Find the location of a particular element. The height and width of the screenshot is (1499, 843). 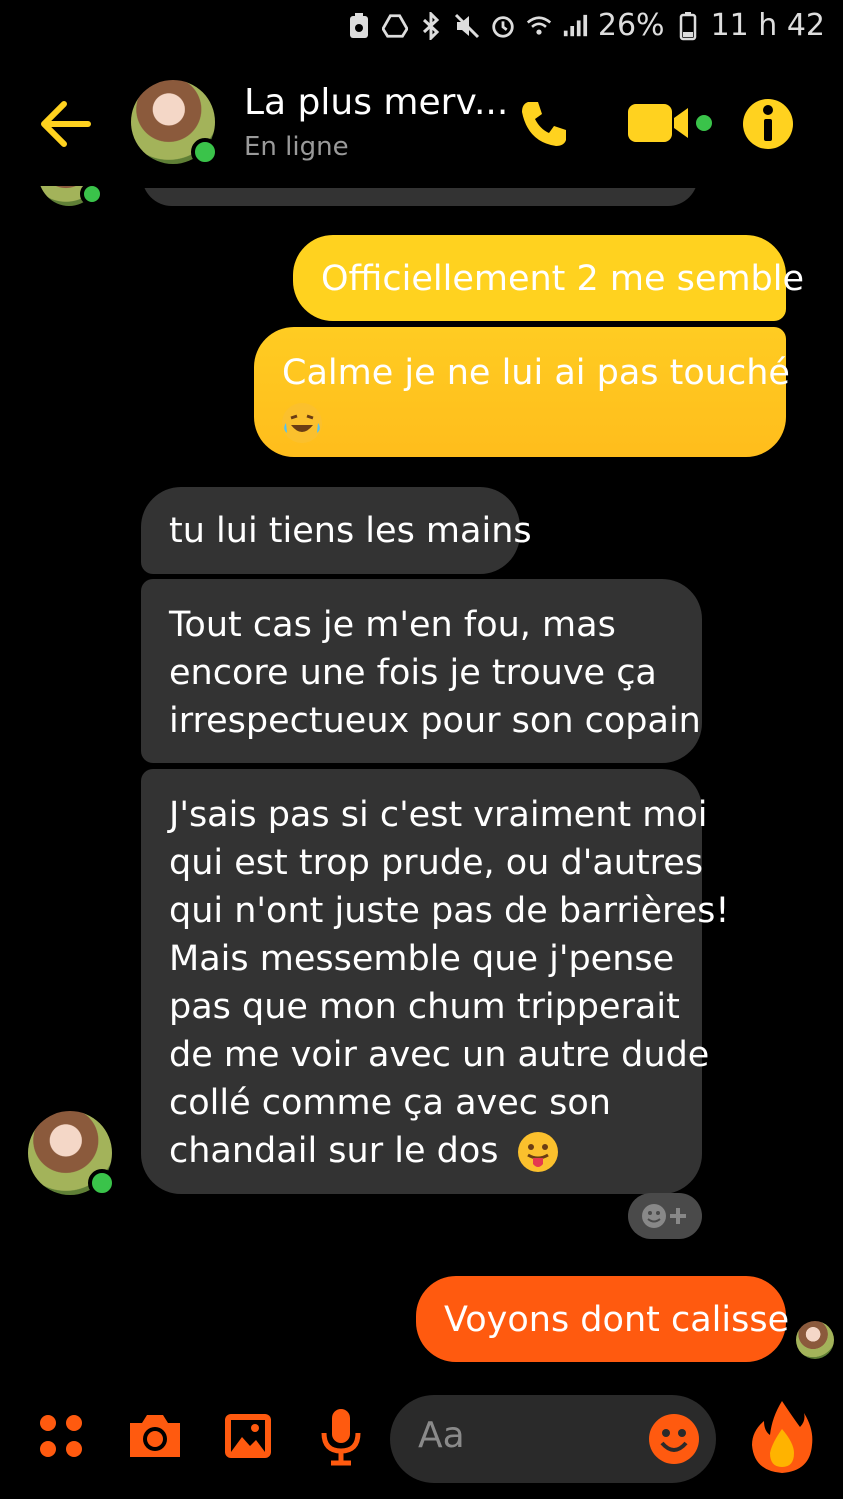

bluetooth-icon is located at coordinates (431, 25).